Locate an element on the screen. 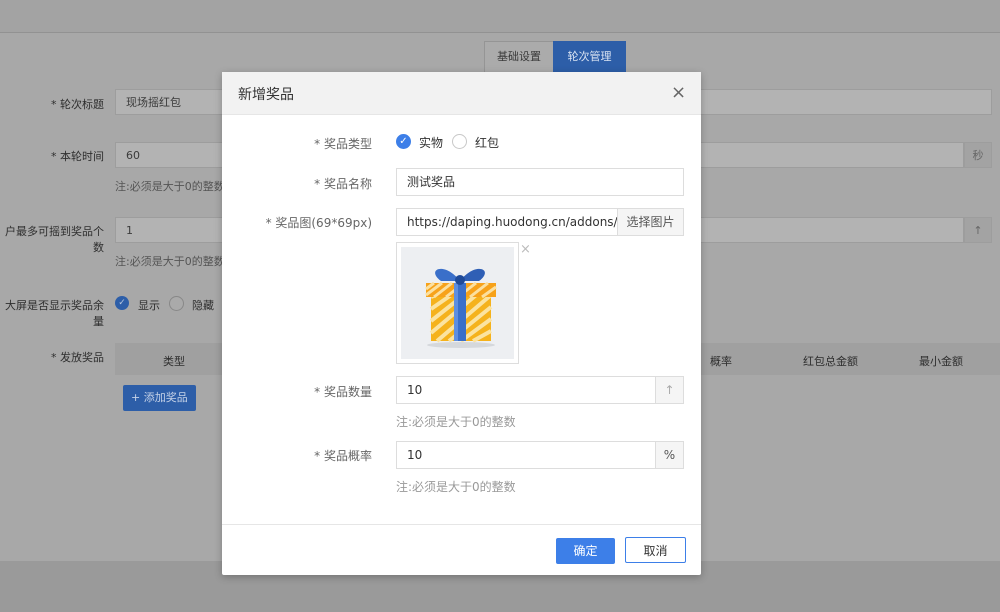 This screenshot has width=1000, height=612. prize-count-note: 注:必须是大于0的整数 is located at coordinates (456, 422).